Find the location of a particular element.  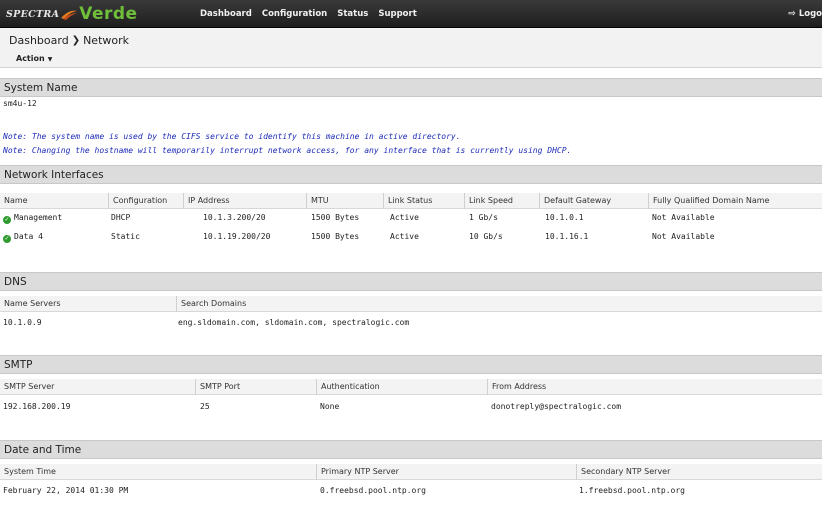

logout-icon: ⇨ is located at coordinates (792, 14).